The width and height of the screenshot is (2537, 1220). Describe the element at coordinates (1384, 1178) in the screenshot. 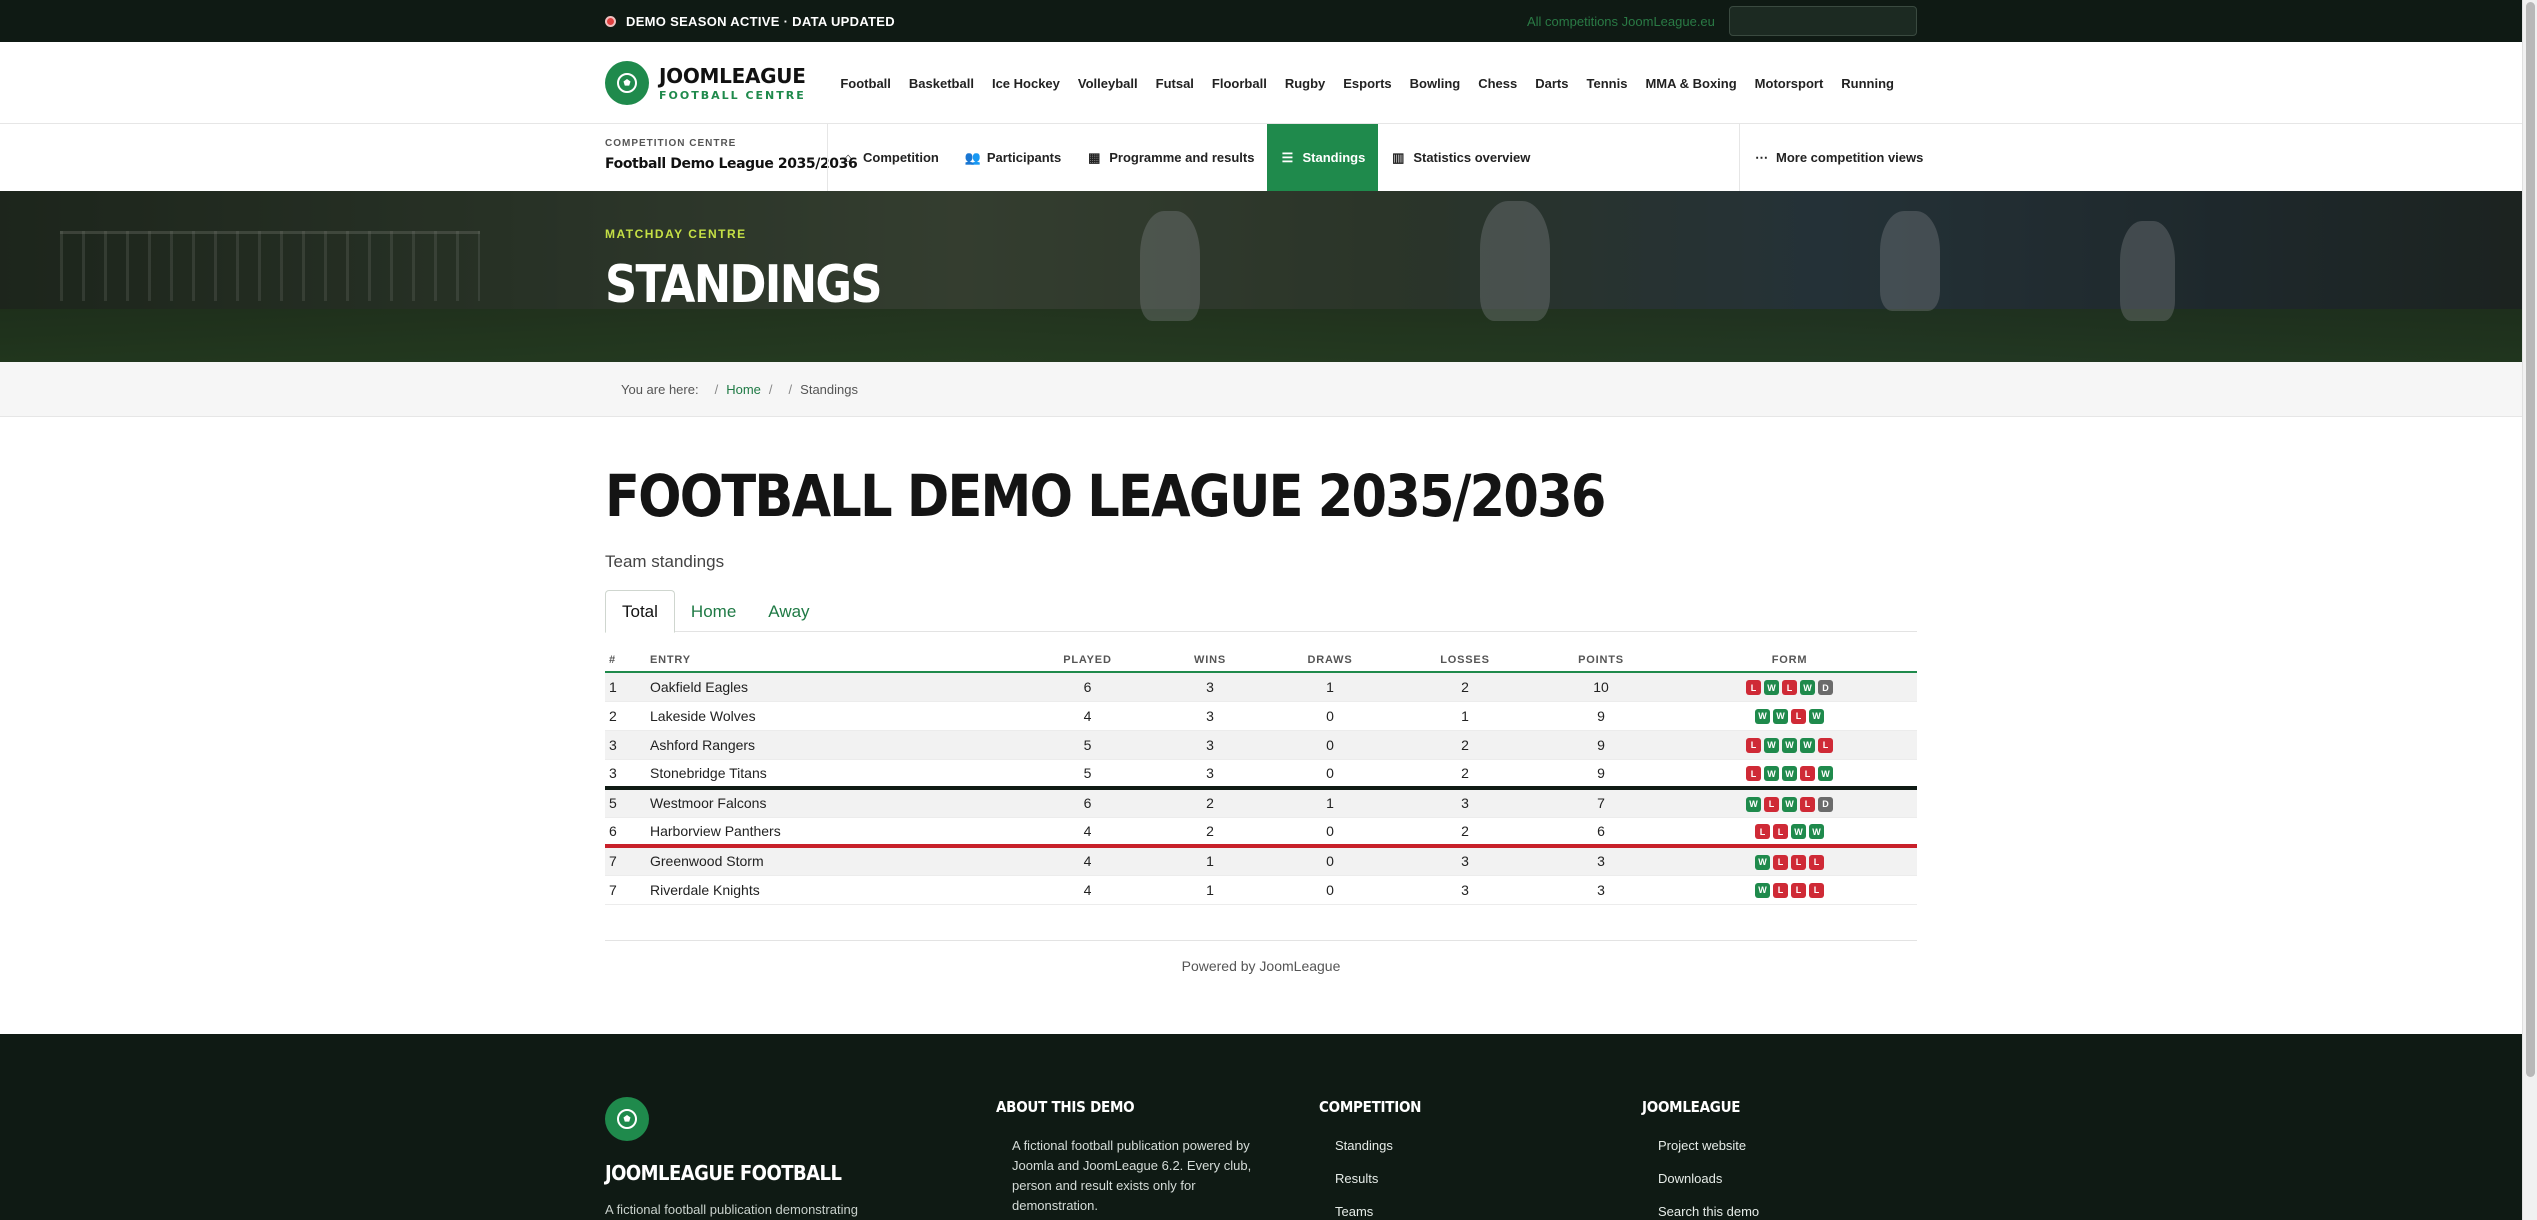

I see `footer-link-results: Results` at that location.